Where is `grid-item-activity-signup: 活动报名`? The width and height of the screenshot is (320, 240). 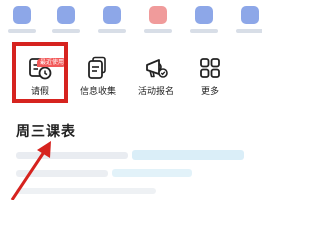 grid-item-activity-signup: 活动报名 is located at coordinates (156, 80).